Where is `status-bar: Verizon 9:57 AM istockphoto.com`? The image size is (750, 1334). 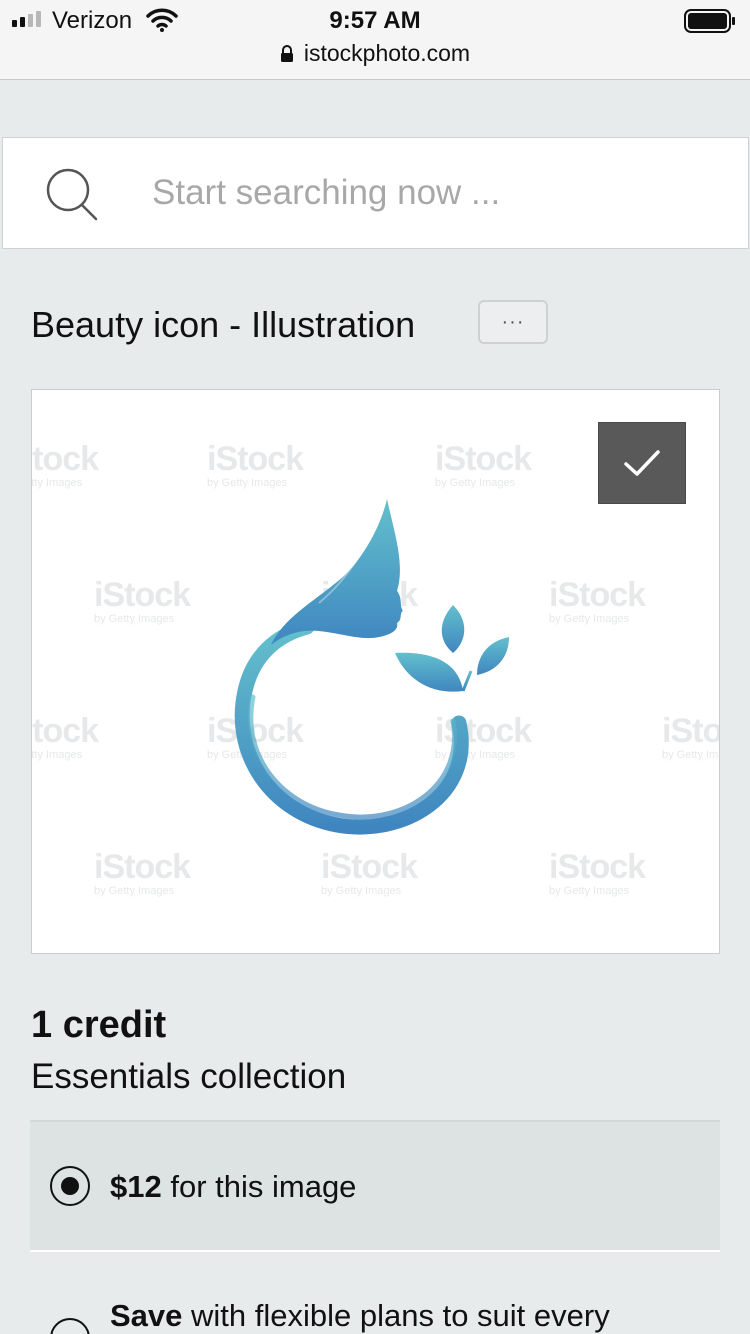 status-bar: Verizon 9:57 AM istockphoto.com is located at coordinates (375, 40).